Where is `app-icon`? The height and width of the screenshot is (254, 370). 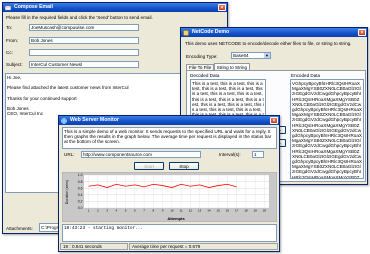 app-icon is located at coordinates (186, 32).